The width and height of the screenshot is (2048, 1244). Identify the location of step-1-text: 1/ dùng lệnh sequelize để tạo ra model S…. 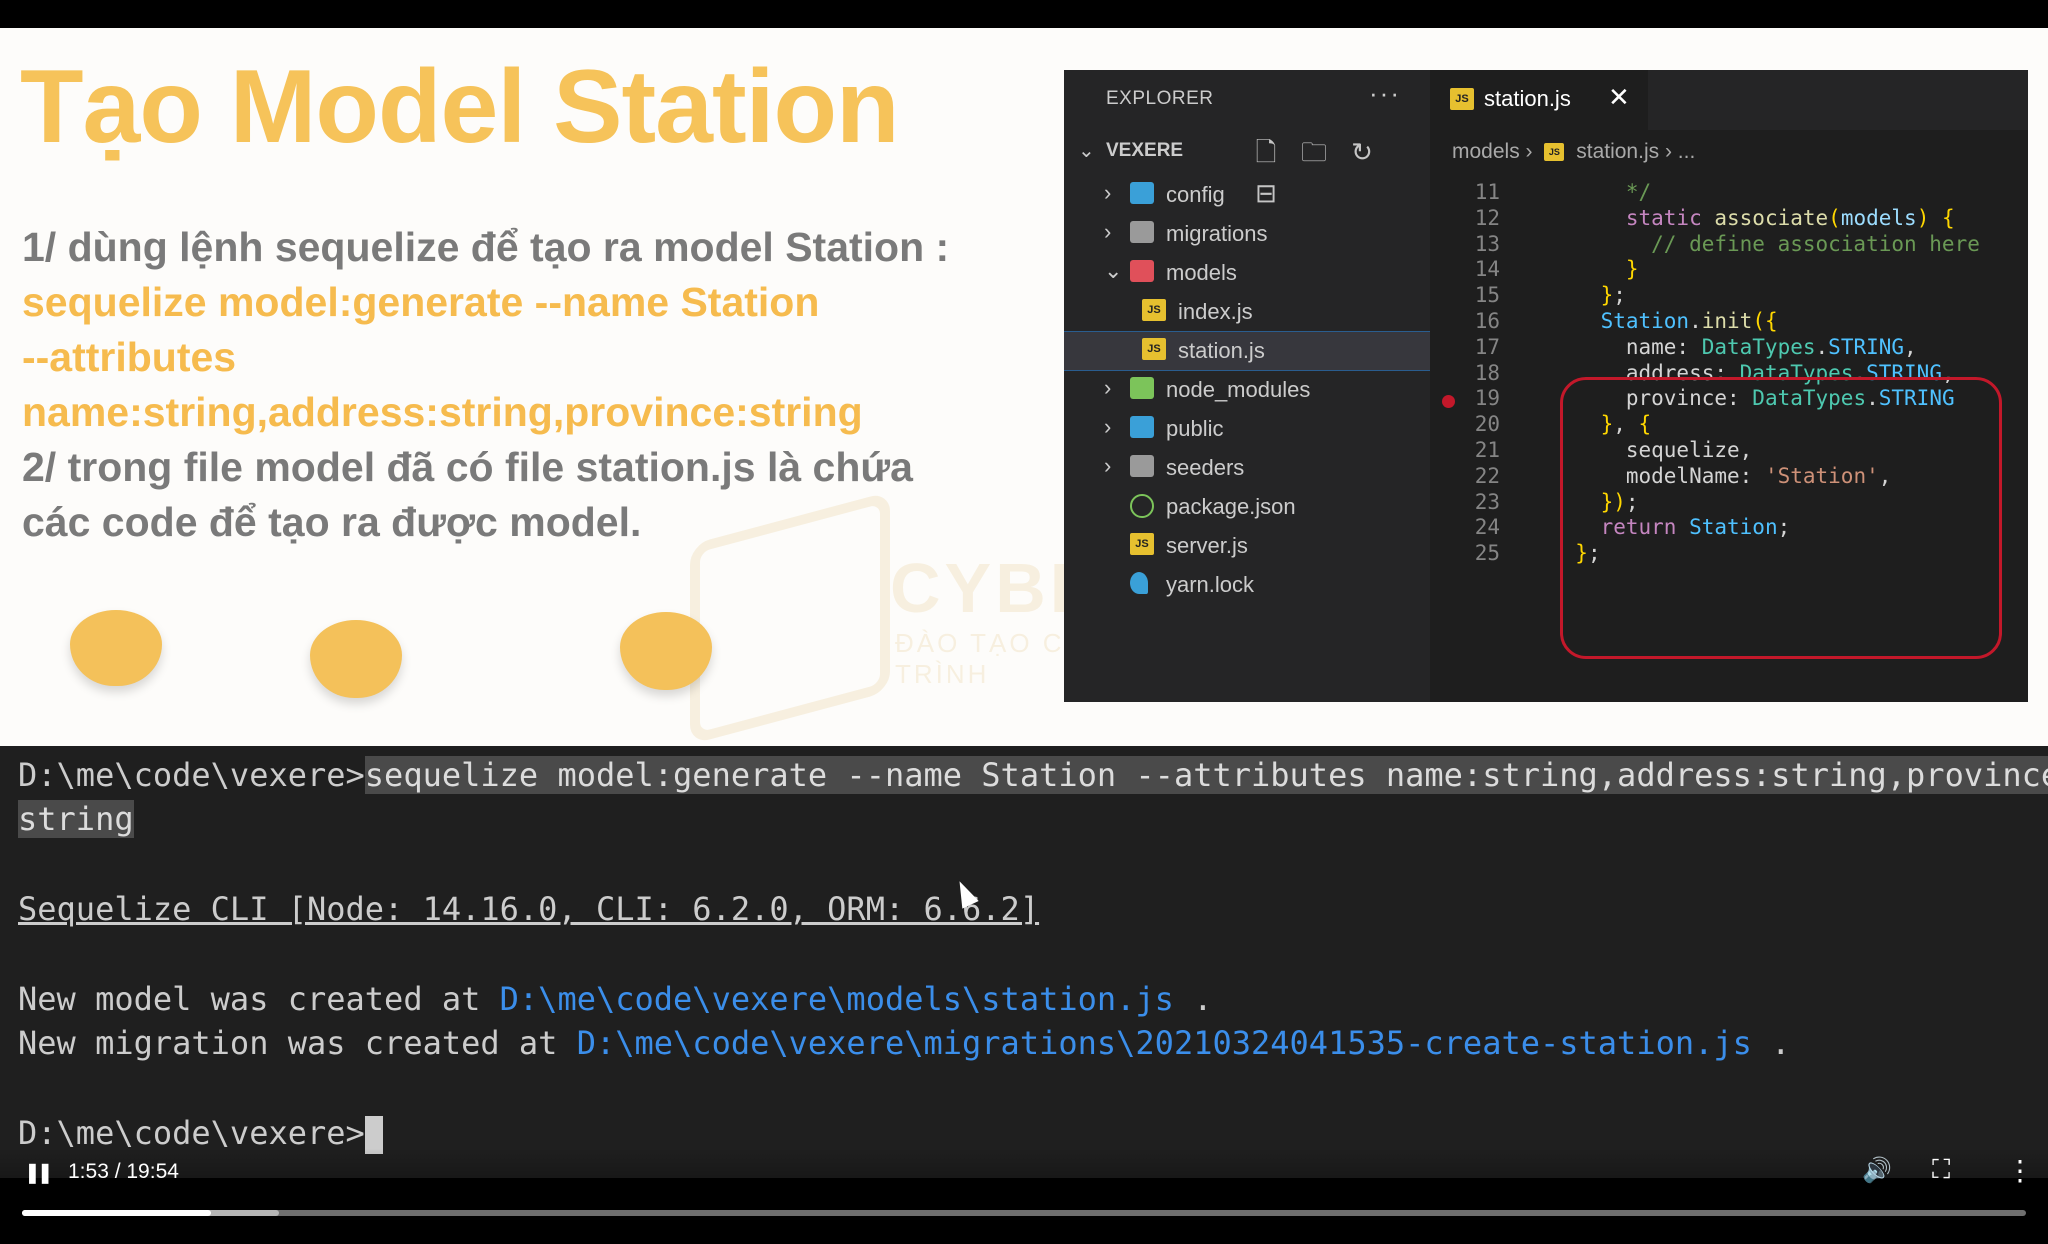
(486, 247).